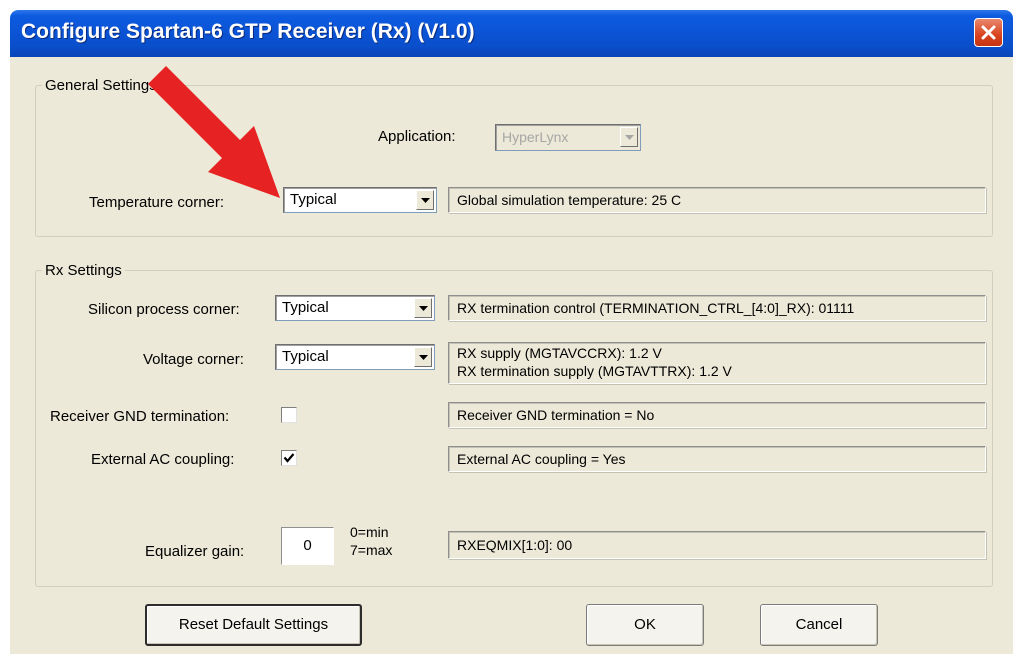 The image size is (1013, 654). I want to click on external-ac-checkbox, so click(289, 458).